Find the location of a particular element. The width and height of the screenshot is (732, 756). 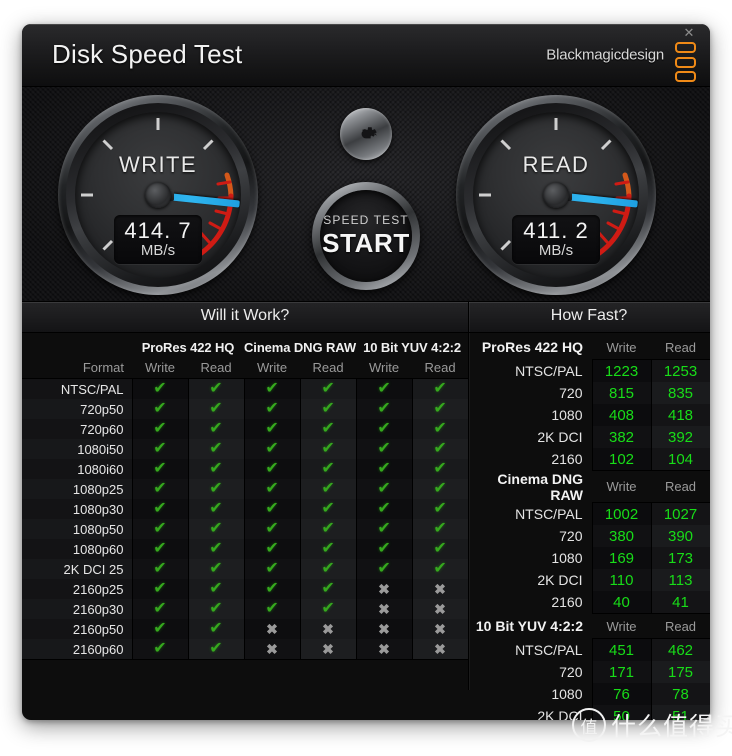

format-label: 1080i60 is located at coordinates (77, 469).